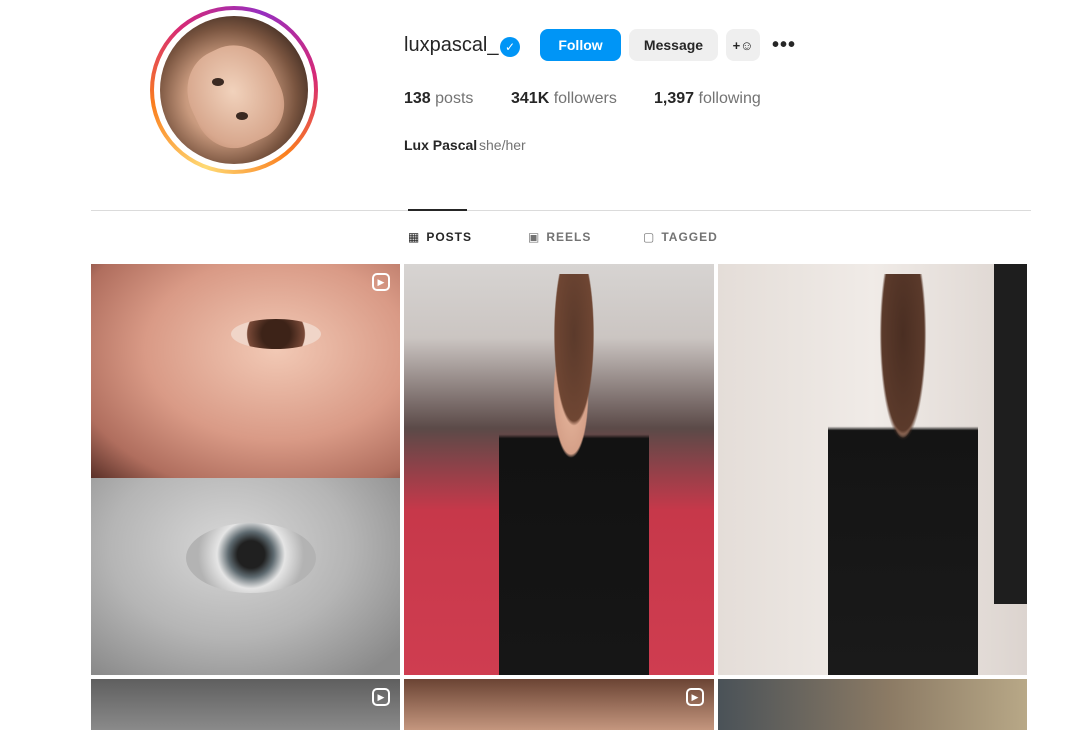 The width and height of the screenshot is (1089, 730). Describe the element at coordinates (689, 237) in the screenshot. I see `tab-tagged-label: TAGGED` at that location.